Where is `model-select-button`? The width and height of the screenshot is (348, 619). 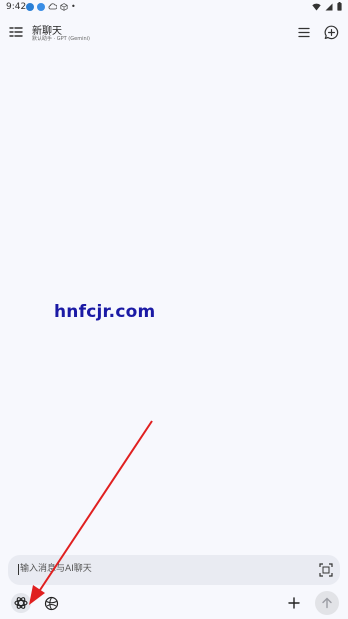 model-select-button is located at coordinates (21, 603).